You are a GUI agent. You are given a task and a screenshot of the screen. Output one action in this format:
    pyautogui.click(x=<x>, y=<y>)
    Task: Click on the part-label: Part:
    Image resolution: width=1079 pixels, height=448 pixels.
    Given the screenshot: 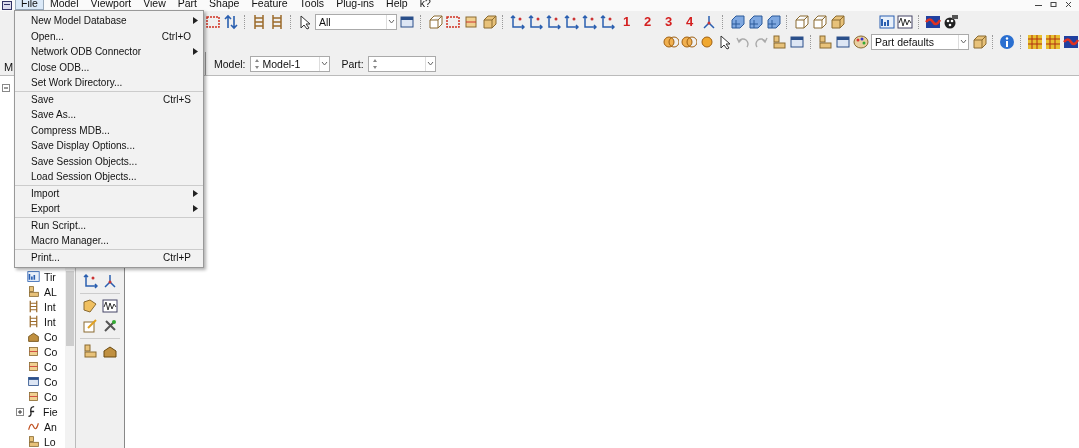 What is the action you would take?
    pyautogui.click(x=352, y=63)
    